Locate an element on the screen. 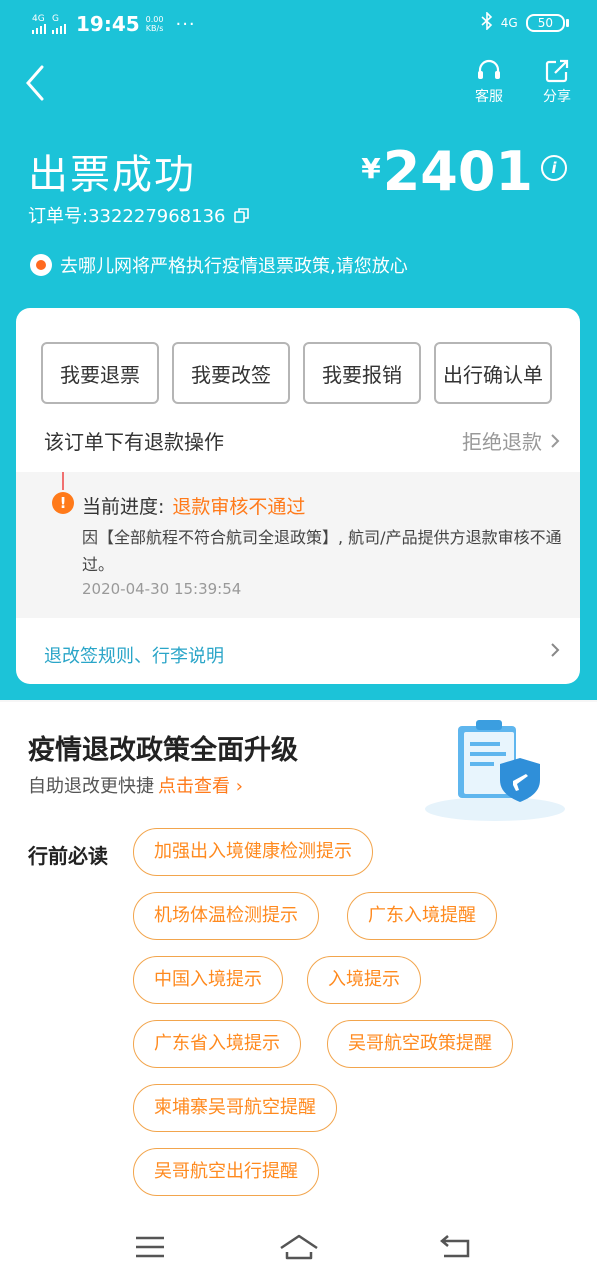 This screenshot has width=597, height=1280. share-label: 分享 is located at coordinates (557, 97).